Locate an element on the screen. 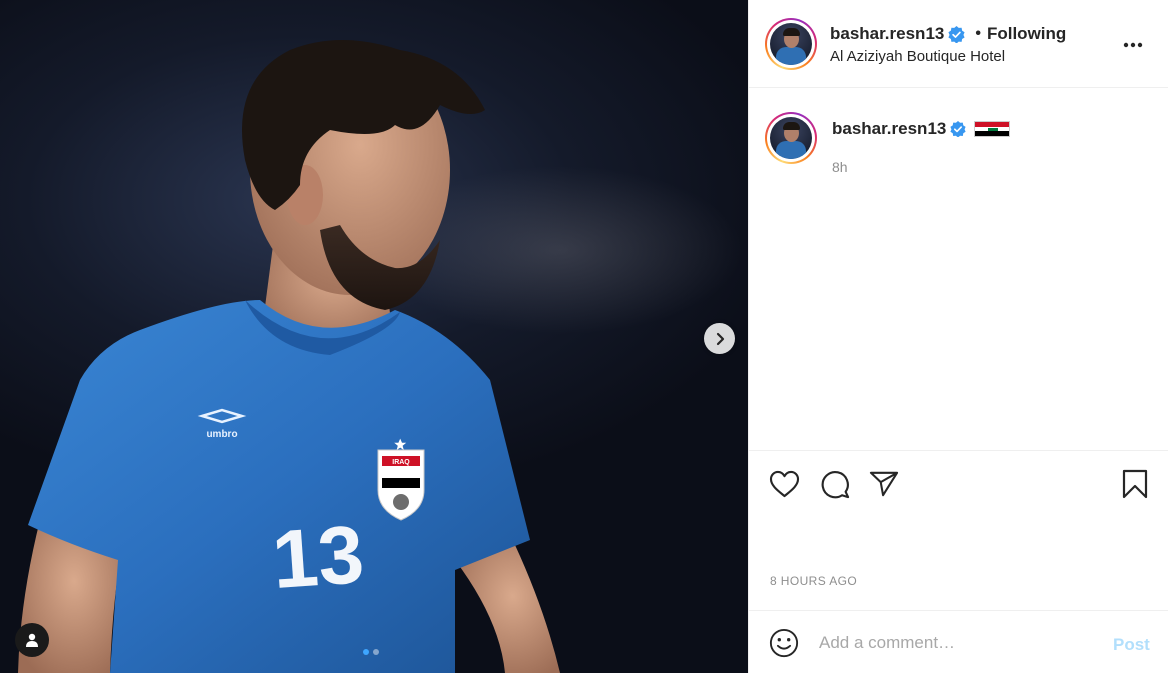  carousel-indicator is located at coordinates (371, 652).